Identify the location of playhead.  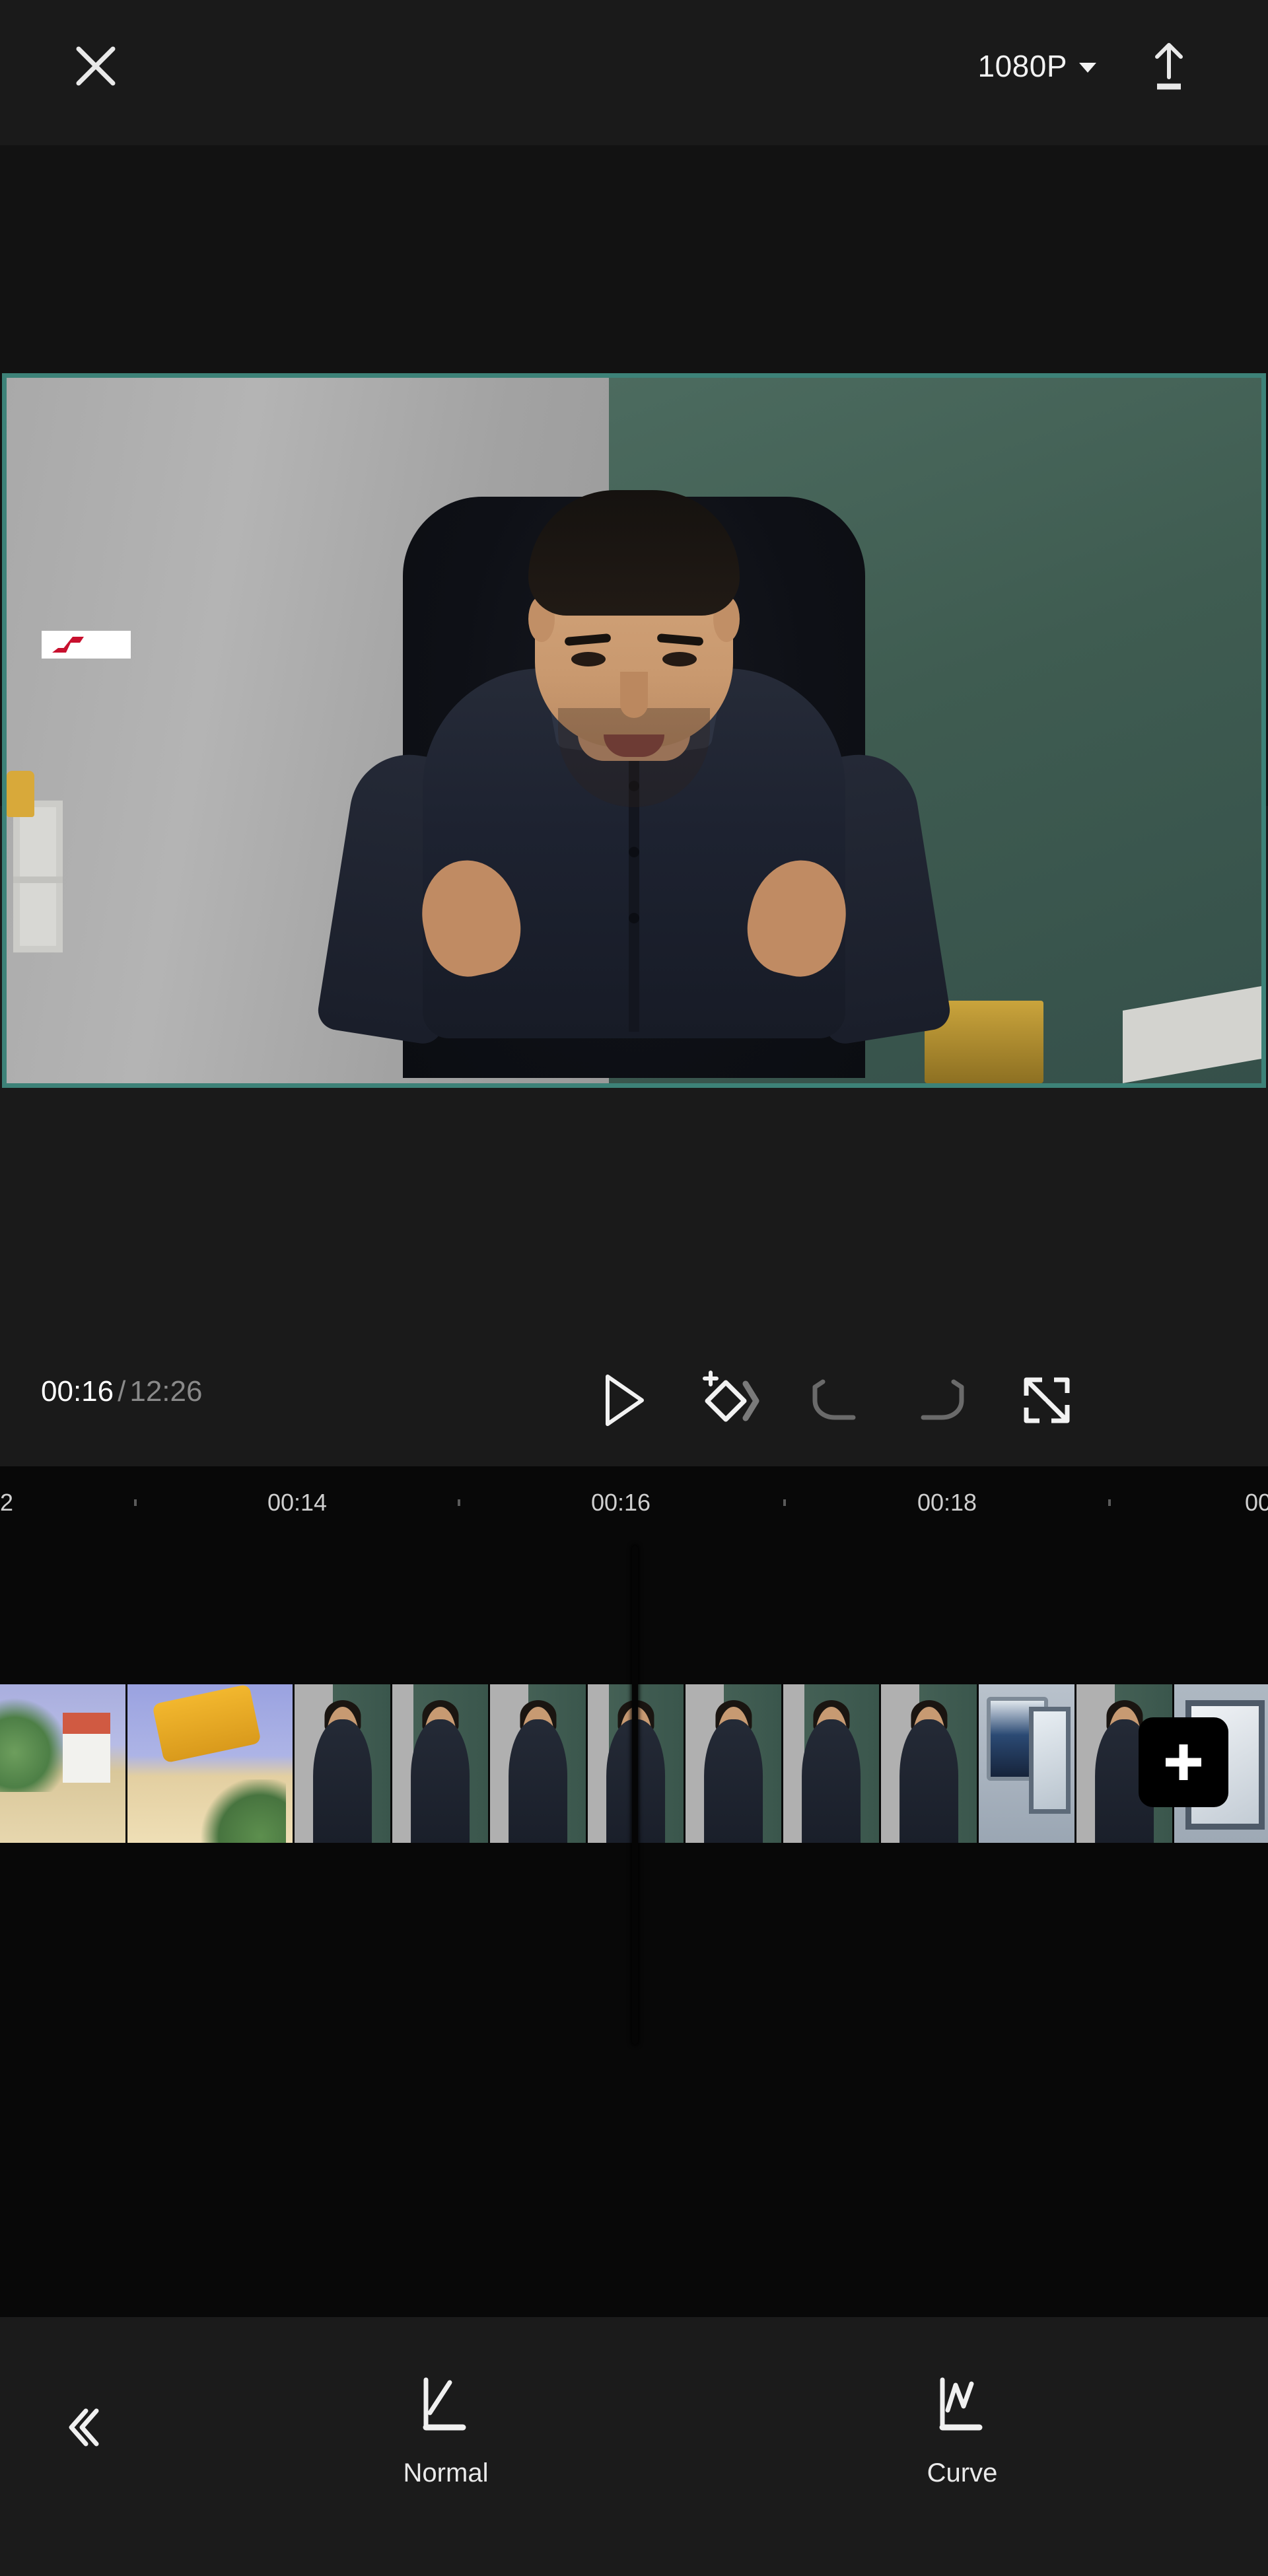
(635, 1795).